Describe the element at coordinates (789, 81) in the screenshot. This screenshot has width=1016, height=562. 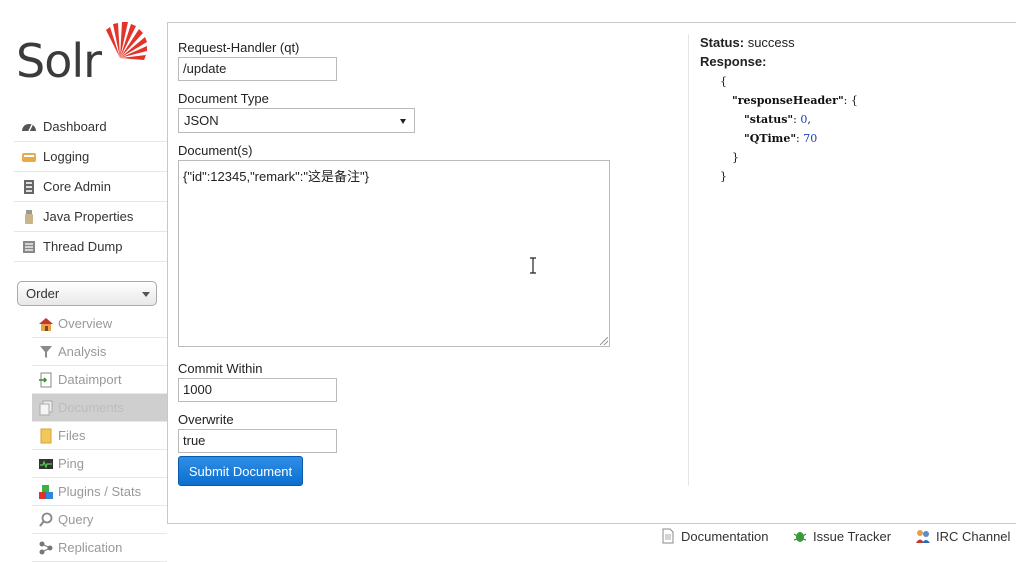
I see `json-line: {` at that location.